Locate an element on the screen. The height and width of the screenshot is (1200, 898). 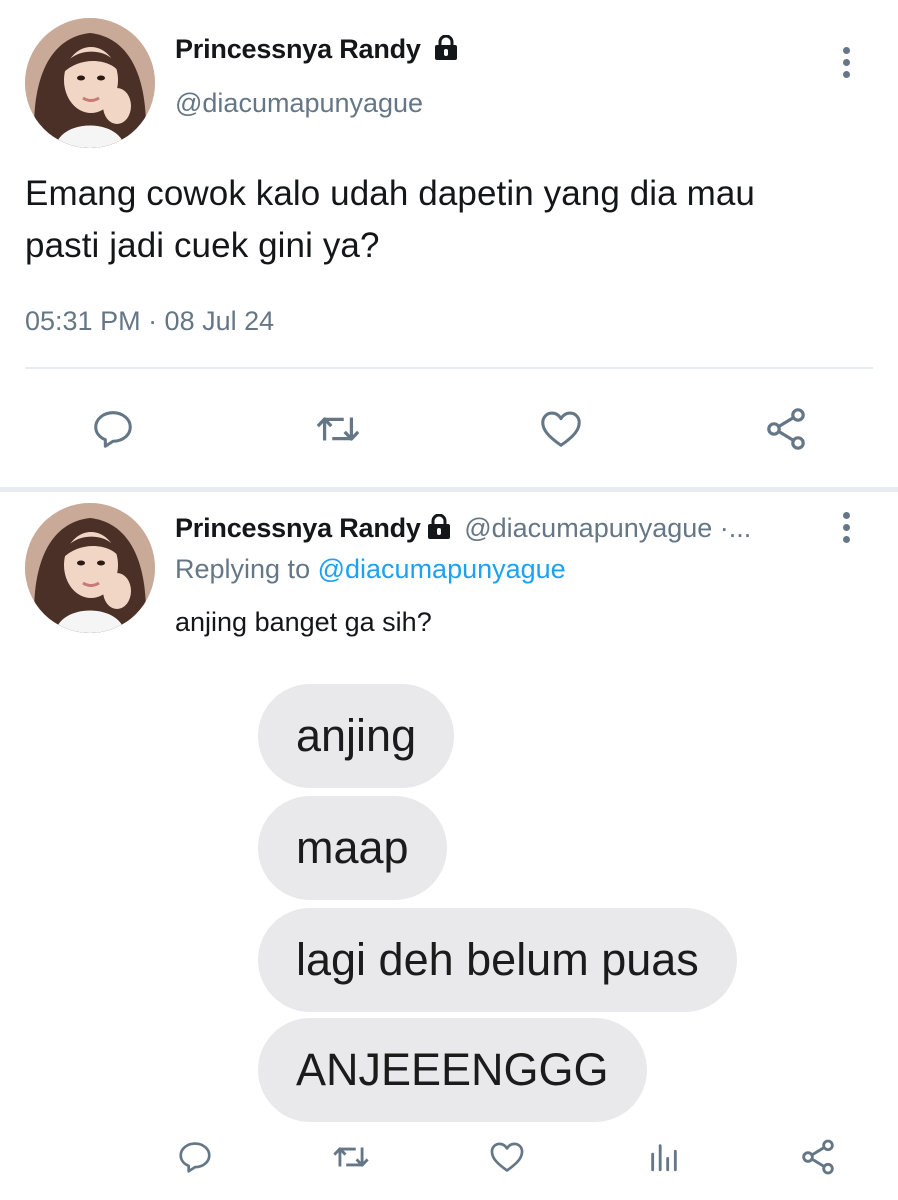
views-icon is located at coordinates (664, 1158).